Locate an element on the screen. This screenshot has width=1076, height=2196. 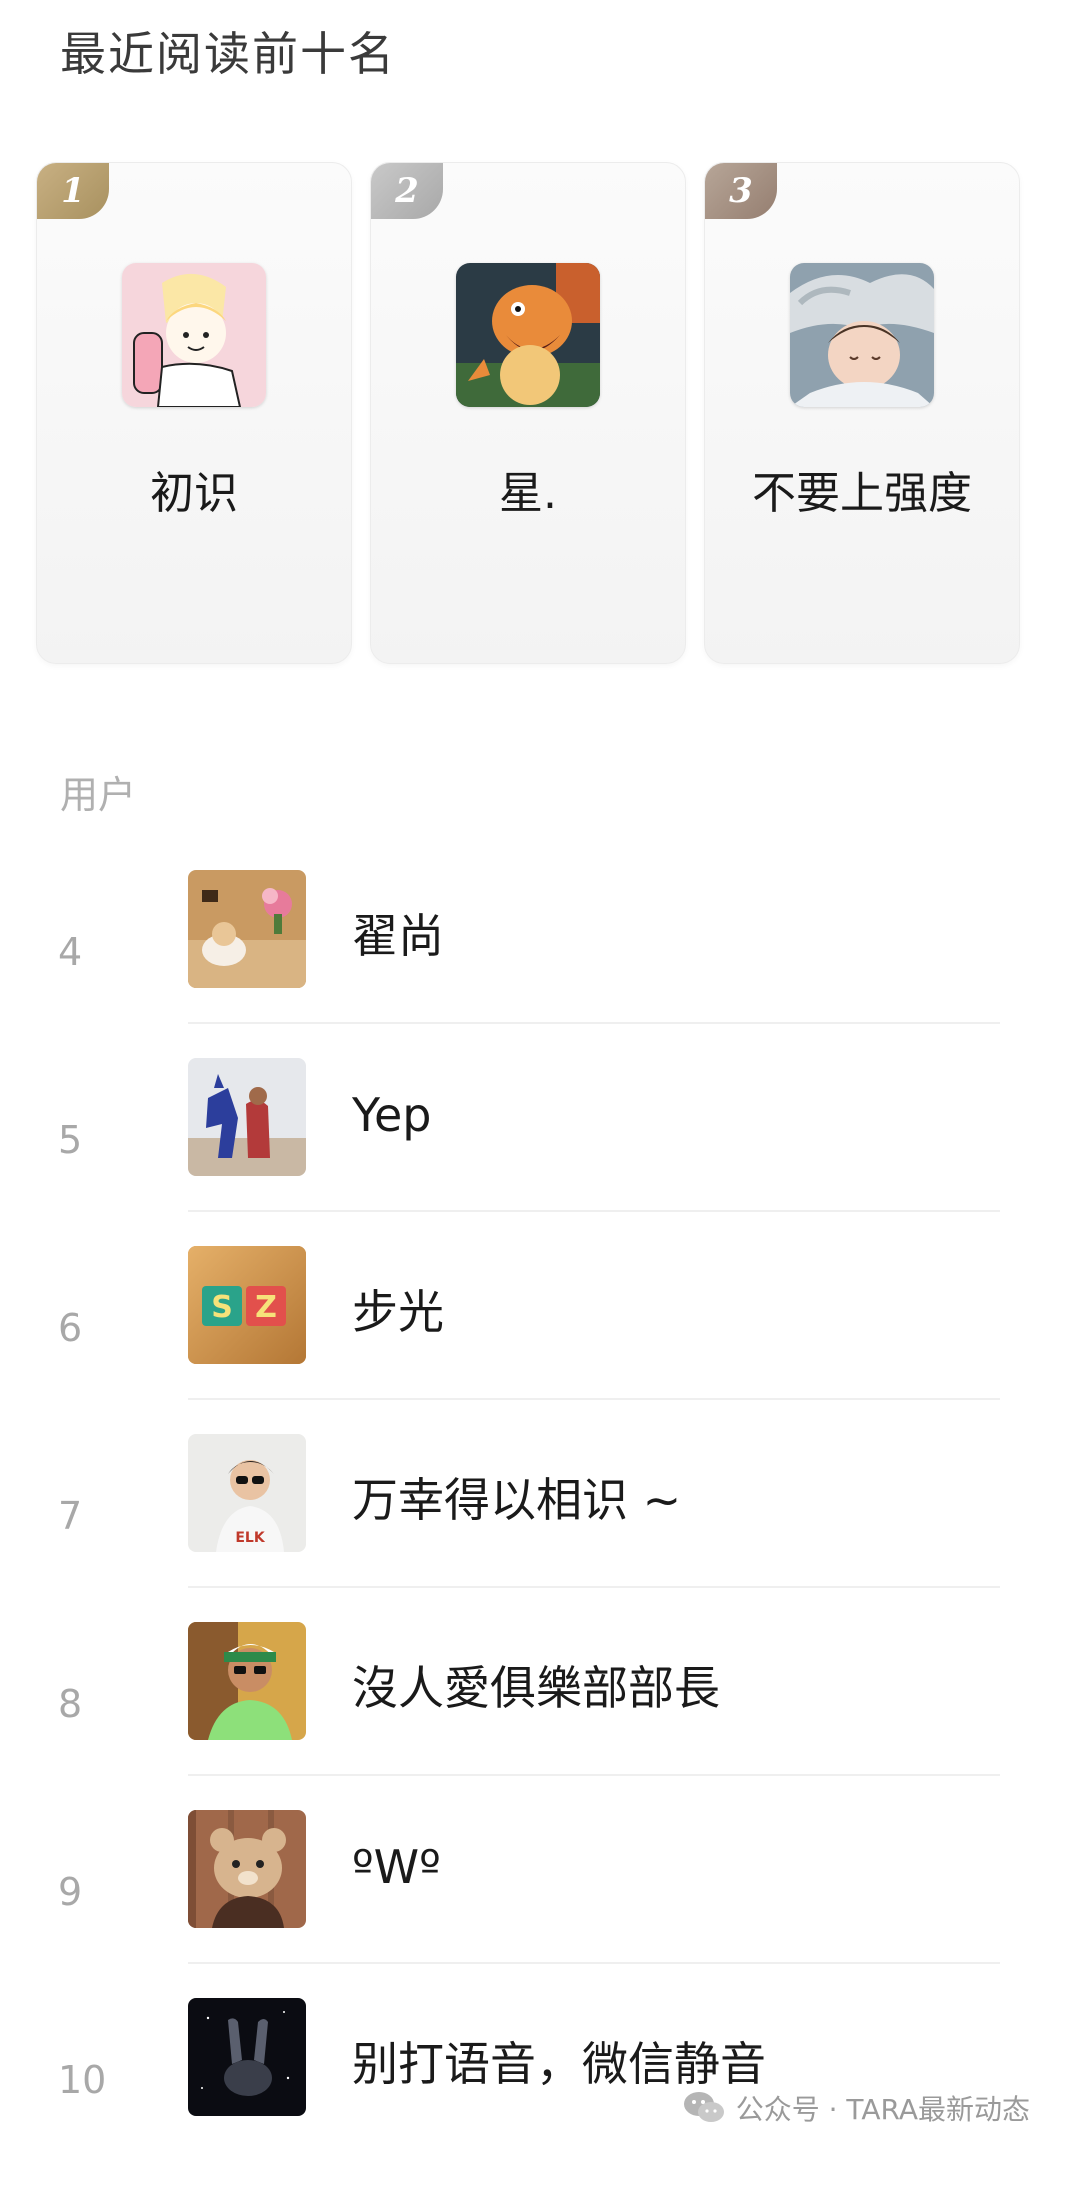
rank-number: 5 is located at coordinates (70, 1140).